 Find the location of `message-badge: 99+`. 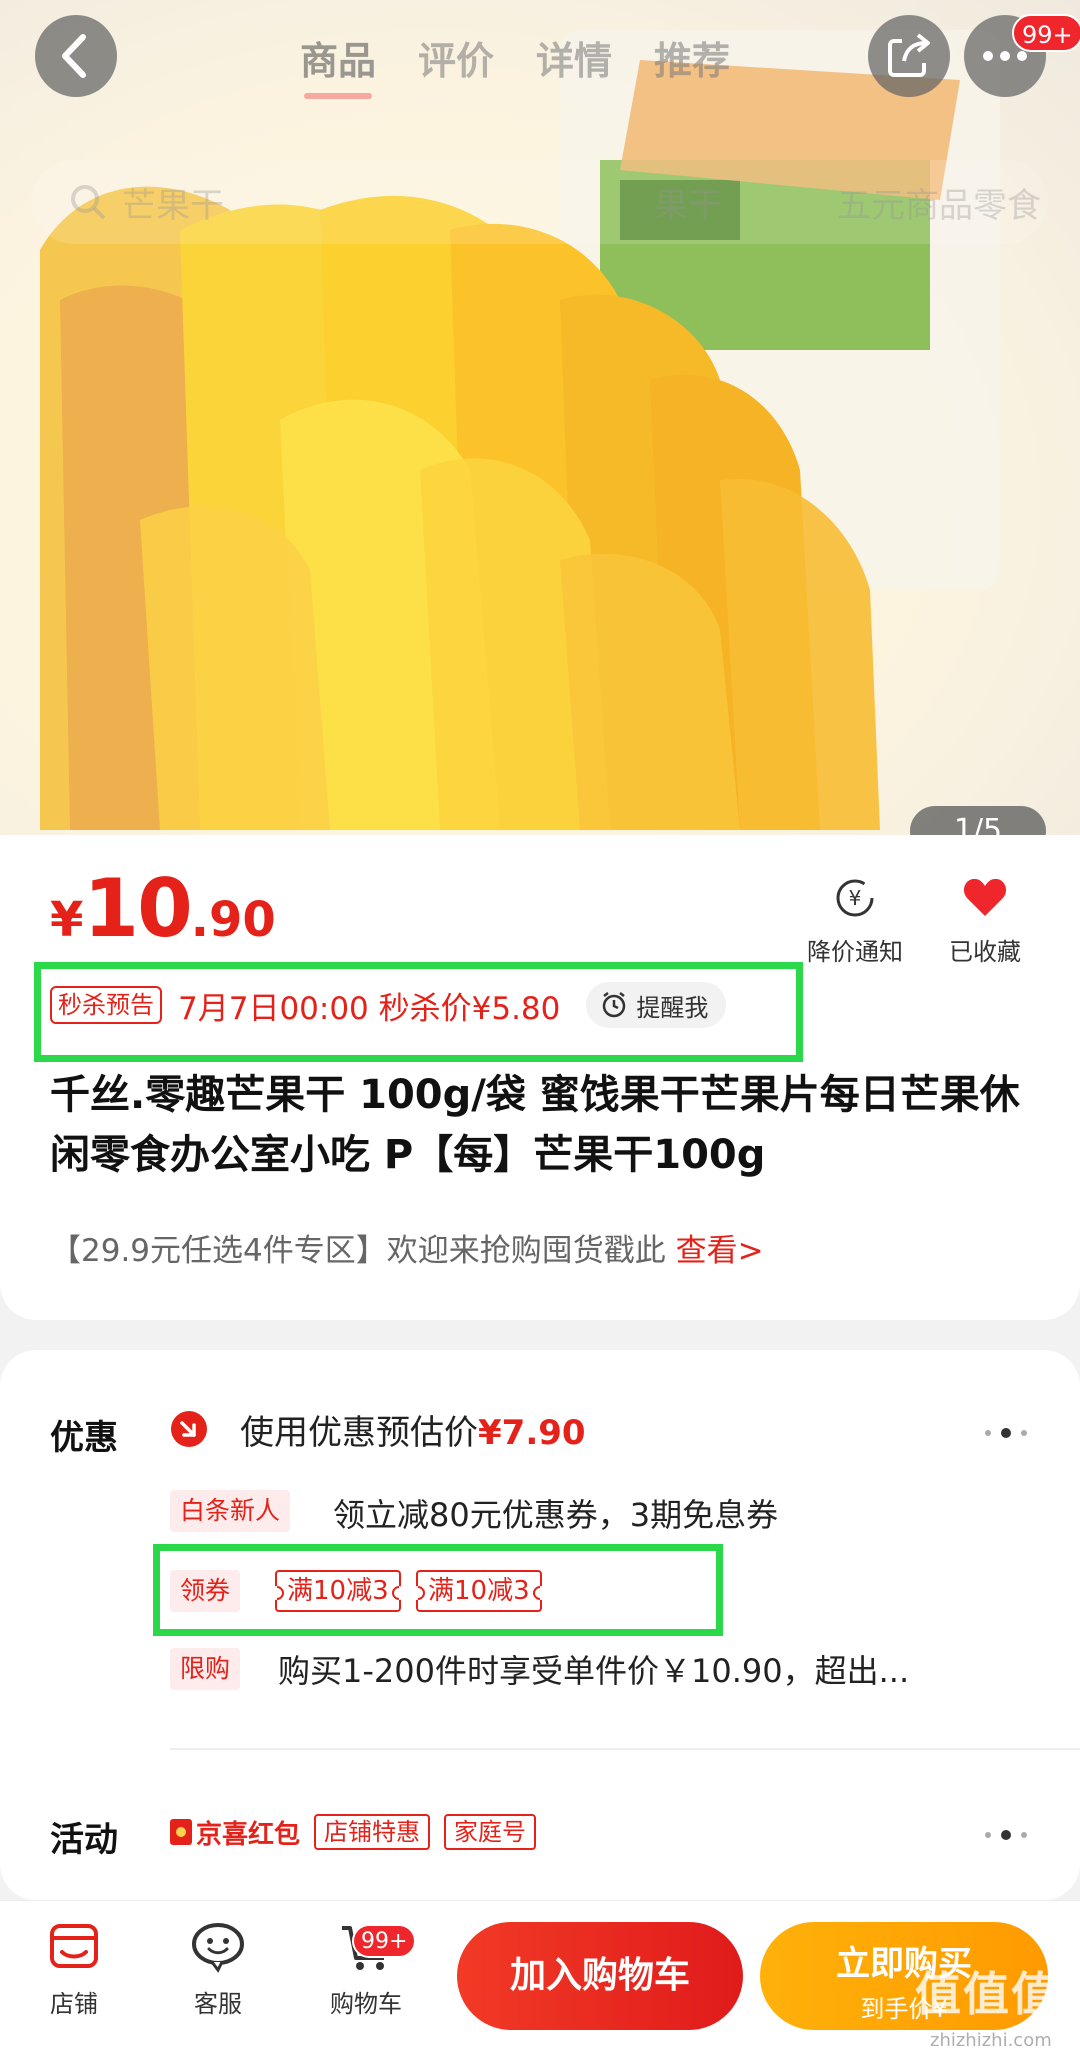

message-badge: 99+ is located at coordinates (1046, 33).